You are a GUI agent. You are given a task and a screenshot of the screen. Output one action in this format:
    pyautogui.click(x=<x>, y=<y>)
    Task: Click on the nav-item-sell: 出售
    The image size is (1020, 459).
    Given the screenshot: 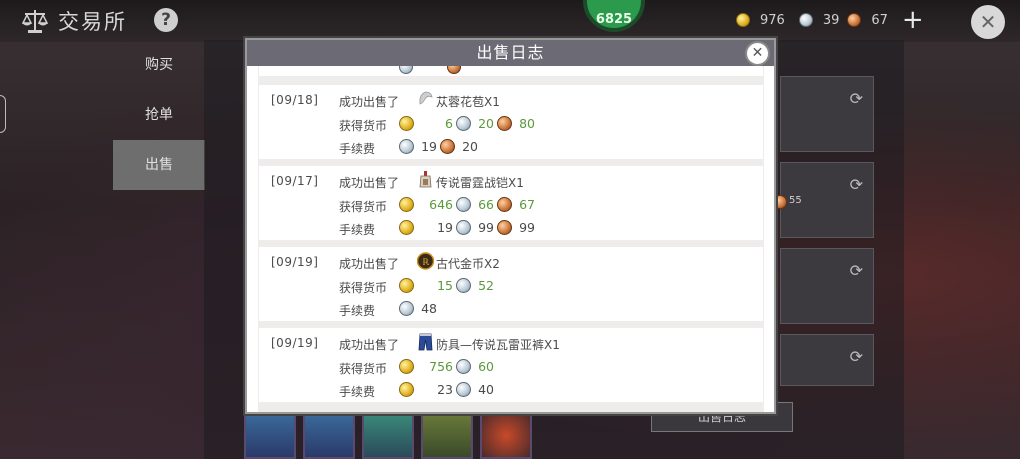 What is the action you would take?
    pyautogui.click(x=159, y=165)
    